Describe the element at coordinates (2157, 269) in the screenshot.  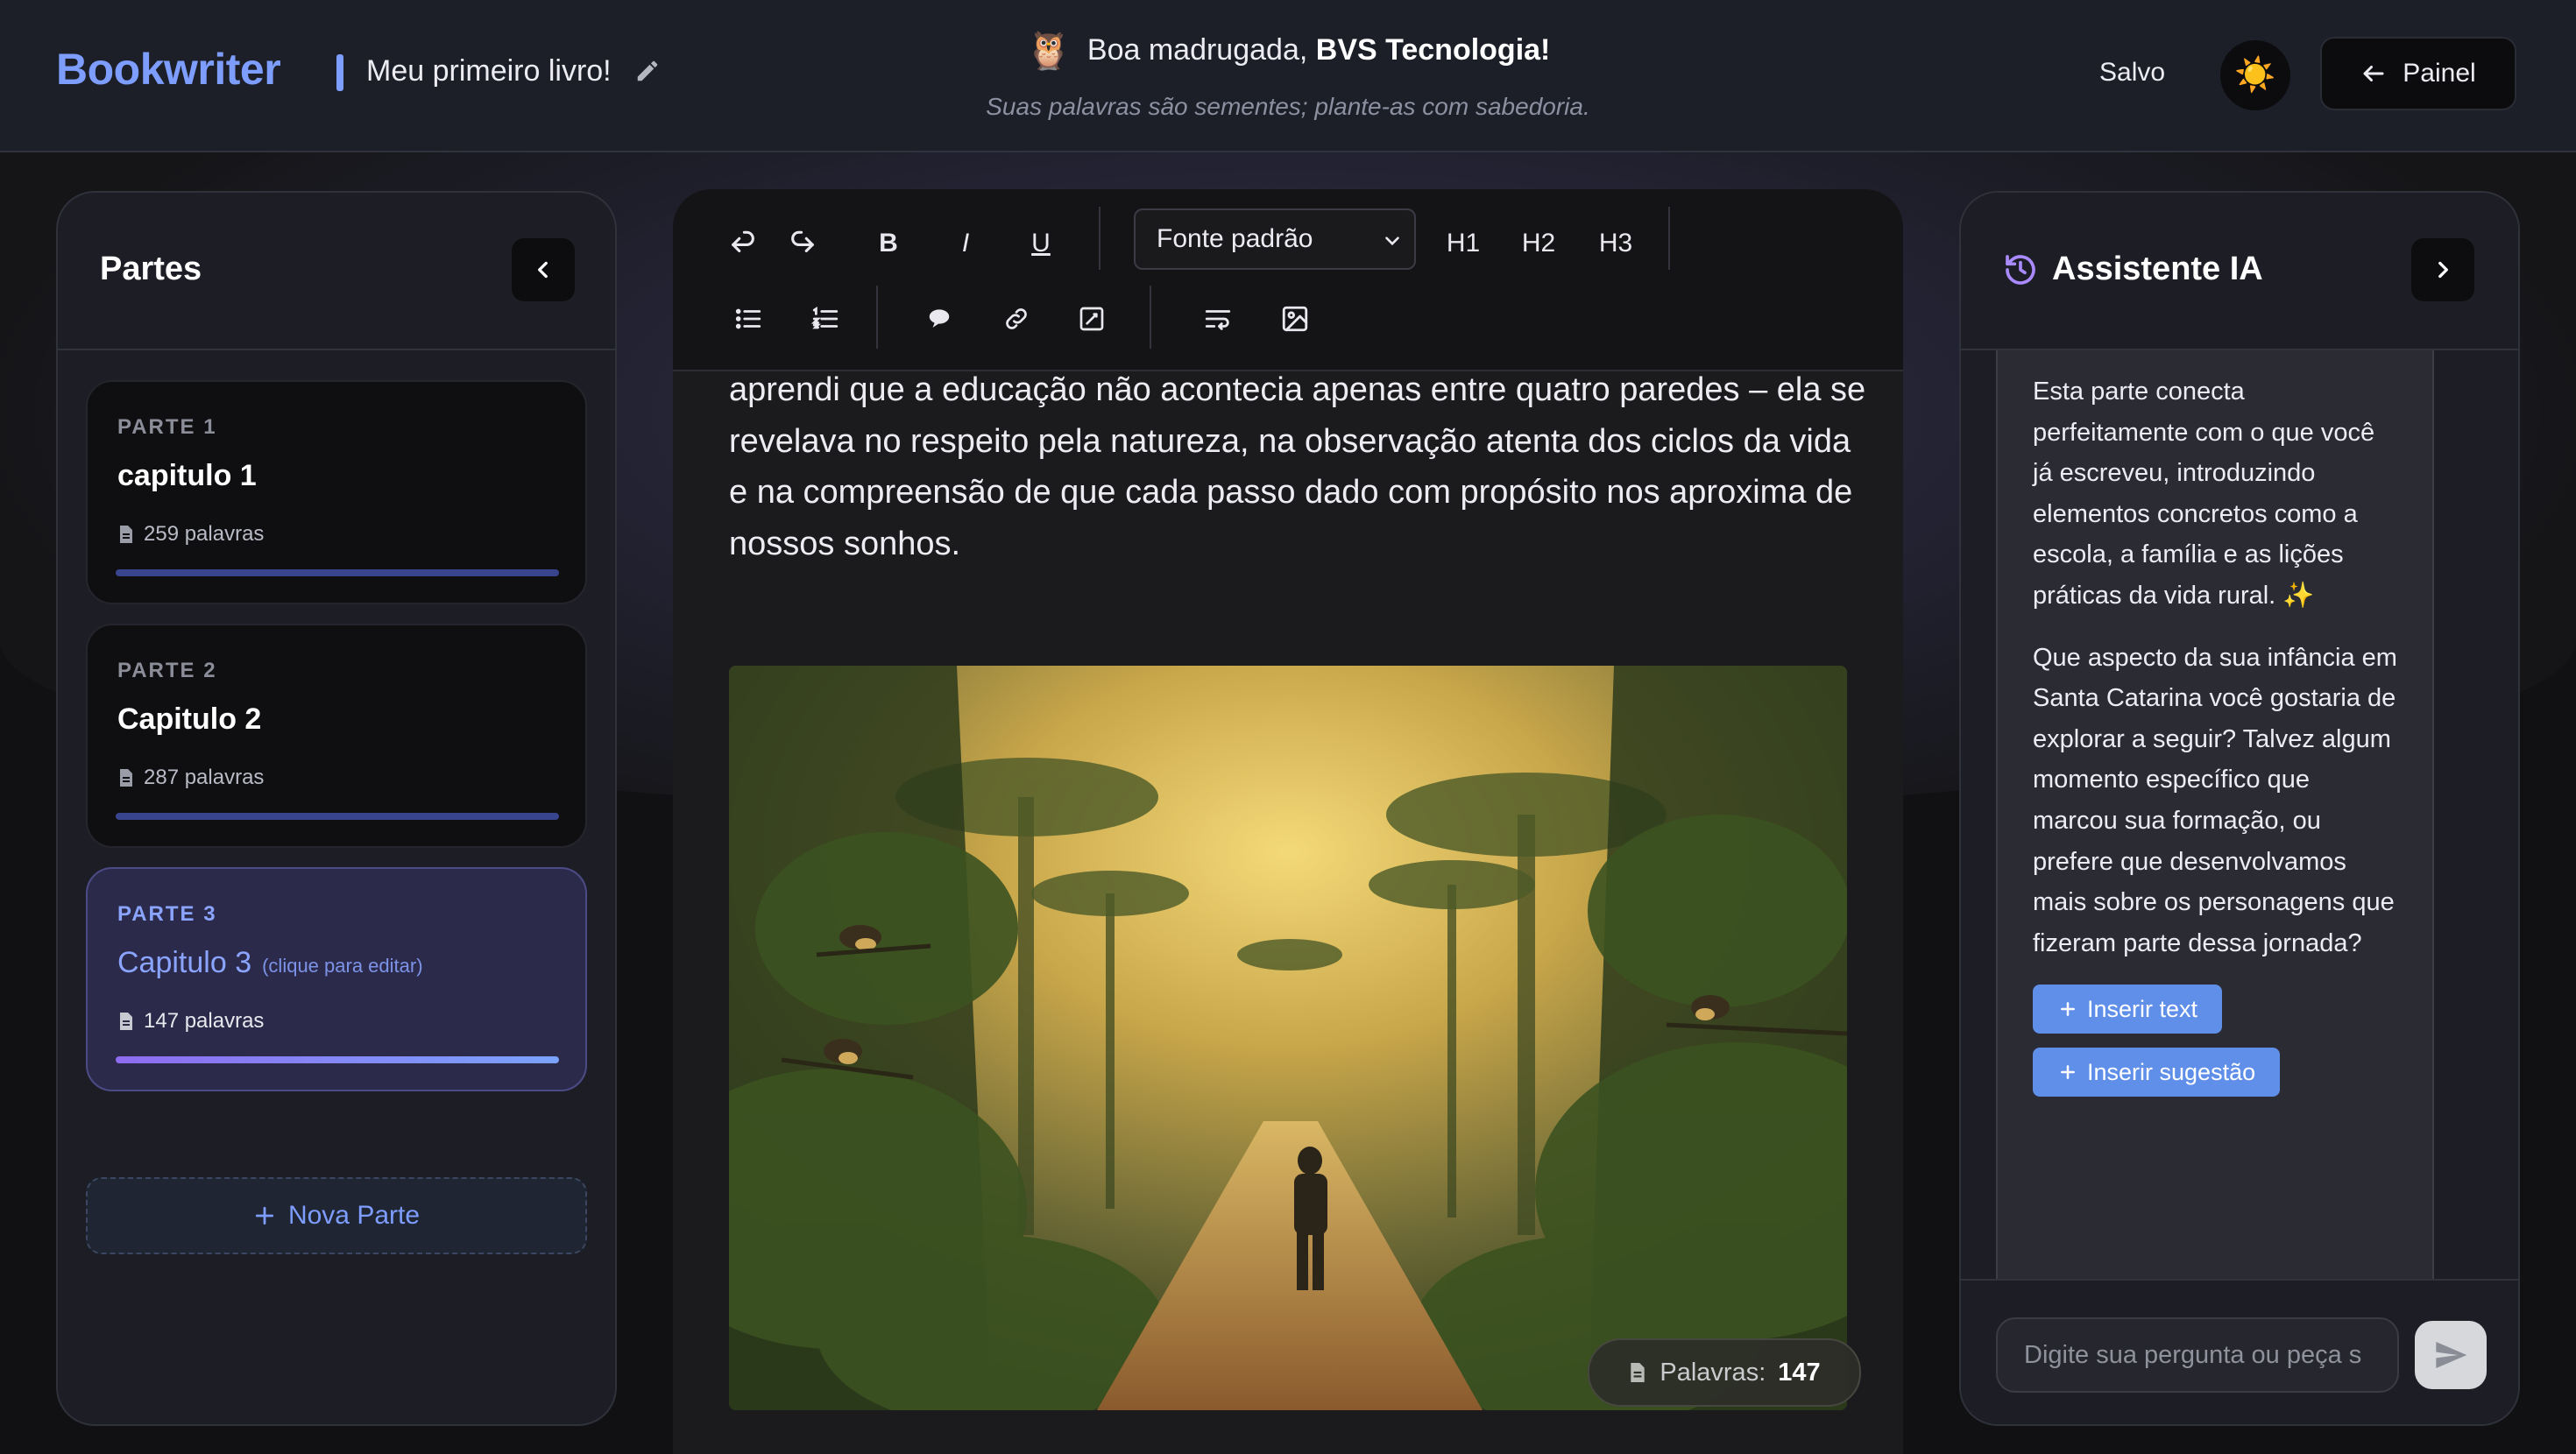
I see `assistant-title: Assistente IA` at that location.